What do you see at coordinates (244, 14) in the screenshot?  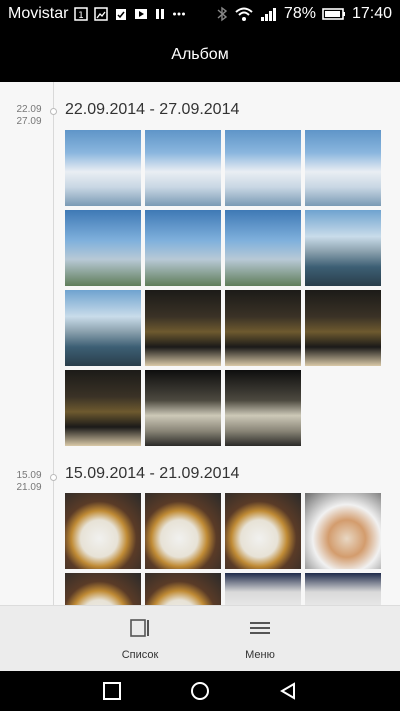 I see `wifi-icon` at bounding box center [244, 14].